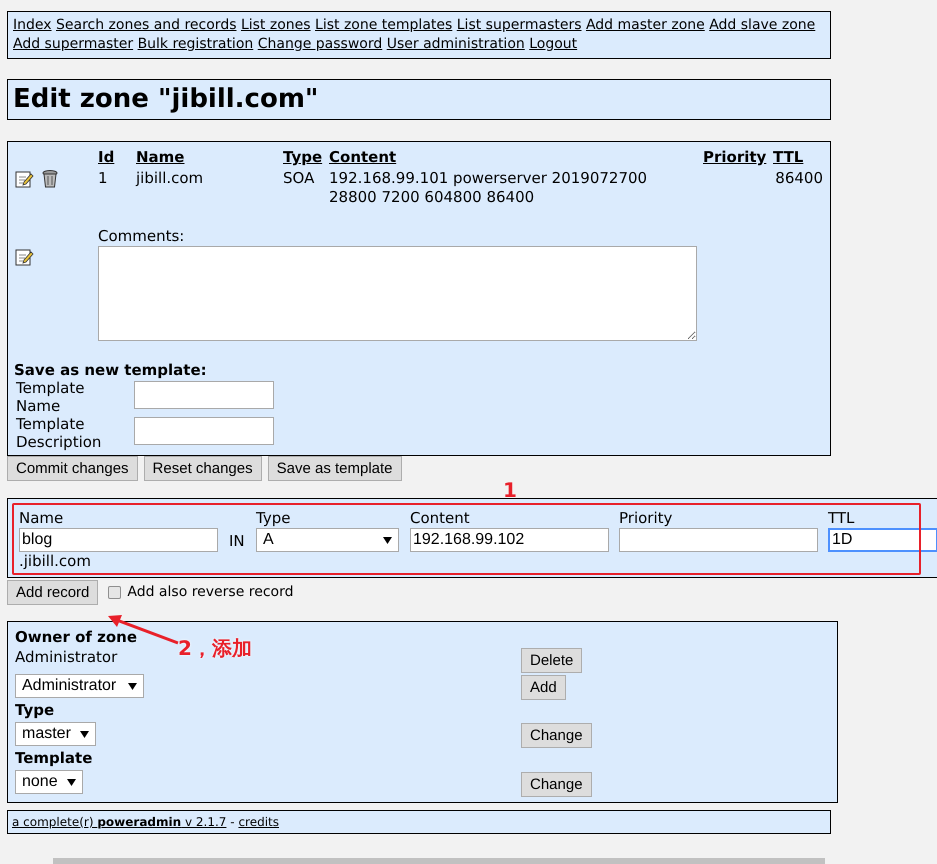 Image resolution: width=937 pixels, height=864 pixels. What do you see at coordinates (510, 490) in the screenshot?
I see `annotation-label: 1` at bounding box center [510, 490].